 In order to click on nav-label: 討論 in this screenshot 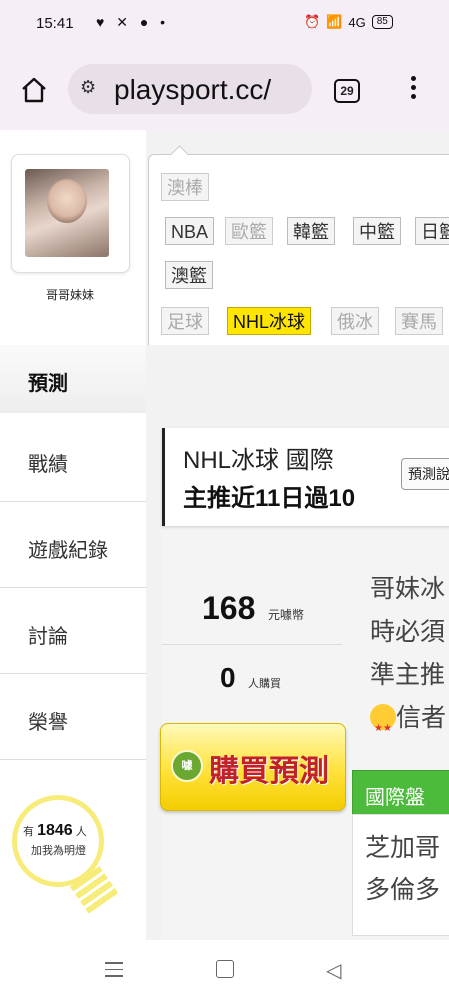, I will do `click(48, 637)`.